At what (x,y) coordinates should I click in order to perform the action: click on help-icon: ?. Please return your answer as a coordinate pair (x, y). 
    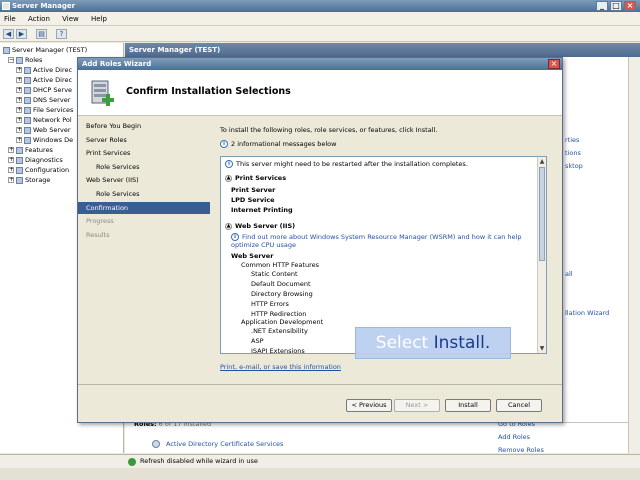
    Looking at the image, I should click on (61, 34).